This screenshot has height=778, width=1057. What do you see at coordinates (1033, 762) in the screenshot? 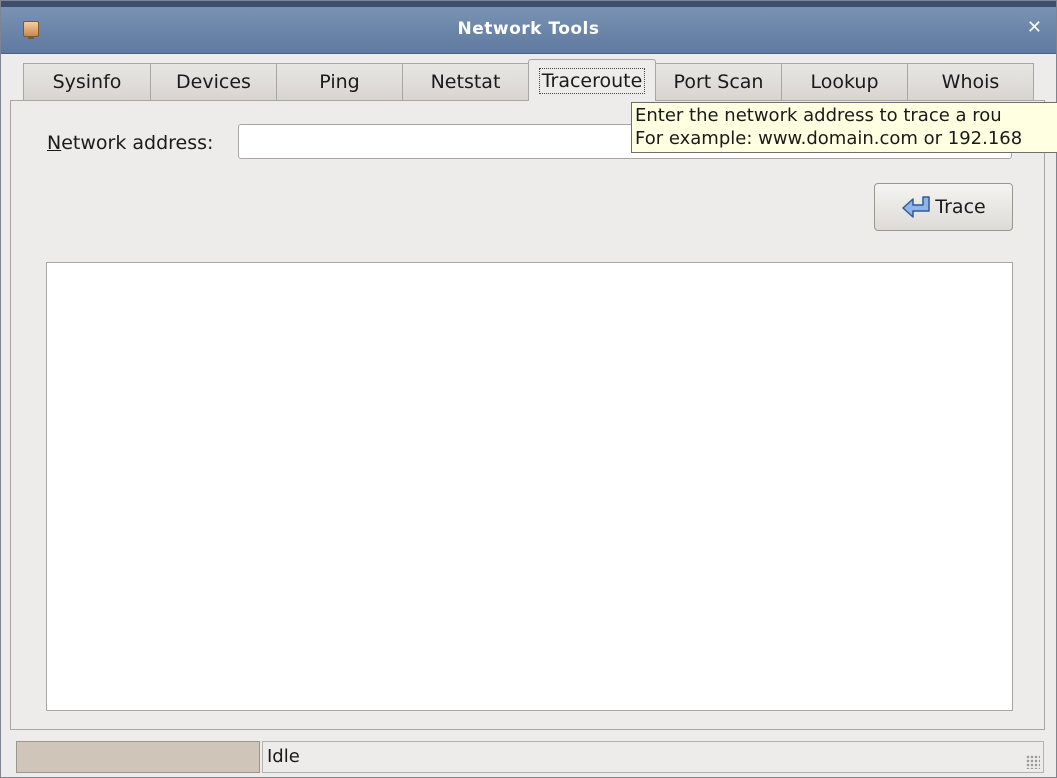
I see `resize-grip-icon` at bounding box center [1033, 762].